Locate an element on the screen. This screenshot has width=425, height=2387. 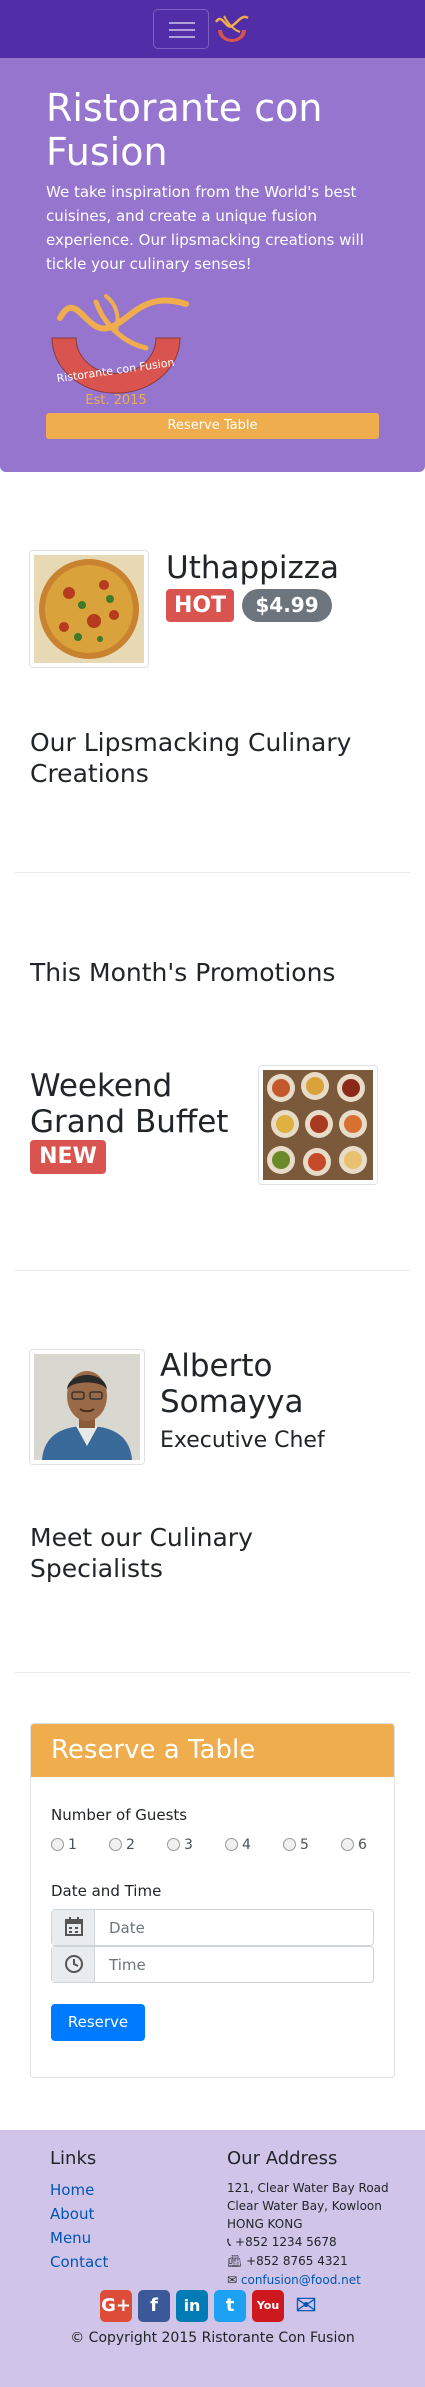
page-title: Ristorante con Fusion is located at coordinates (184, 130).